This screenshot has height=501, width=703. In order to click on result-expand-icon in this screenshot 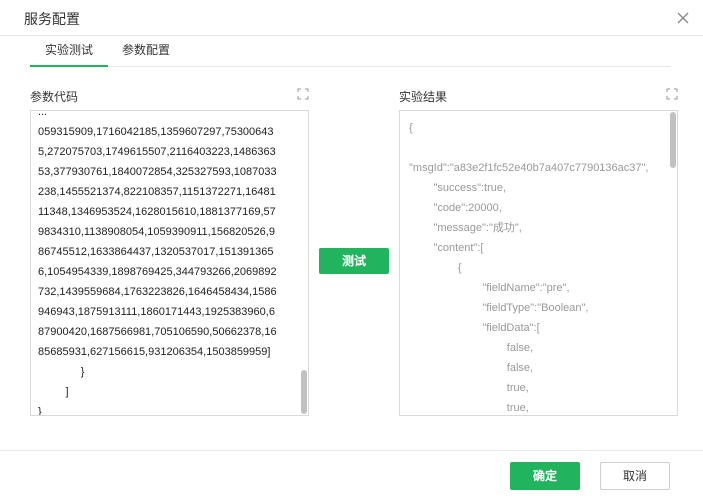, I will do `click(672, 94)`.